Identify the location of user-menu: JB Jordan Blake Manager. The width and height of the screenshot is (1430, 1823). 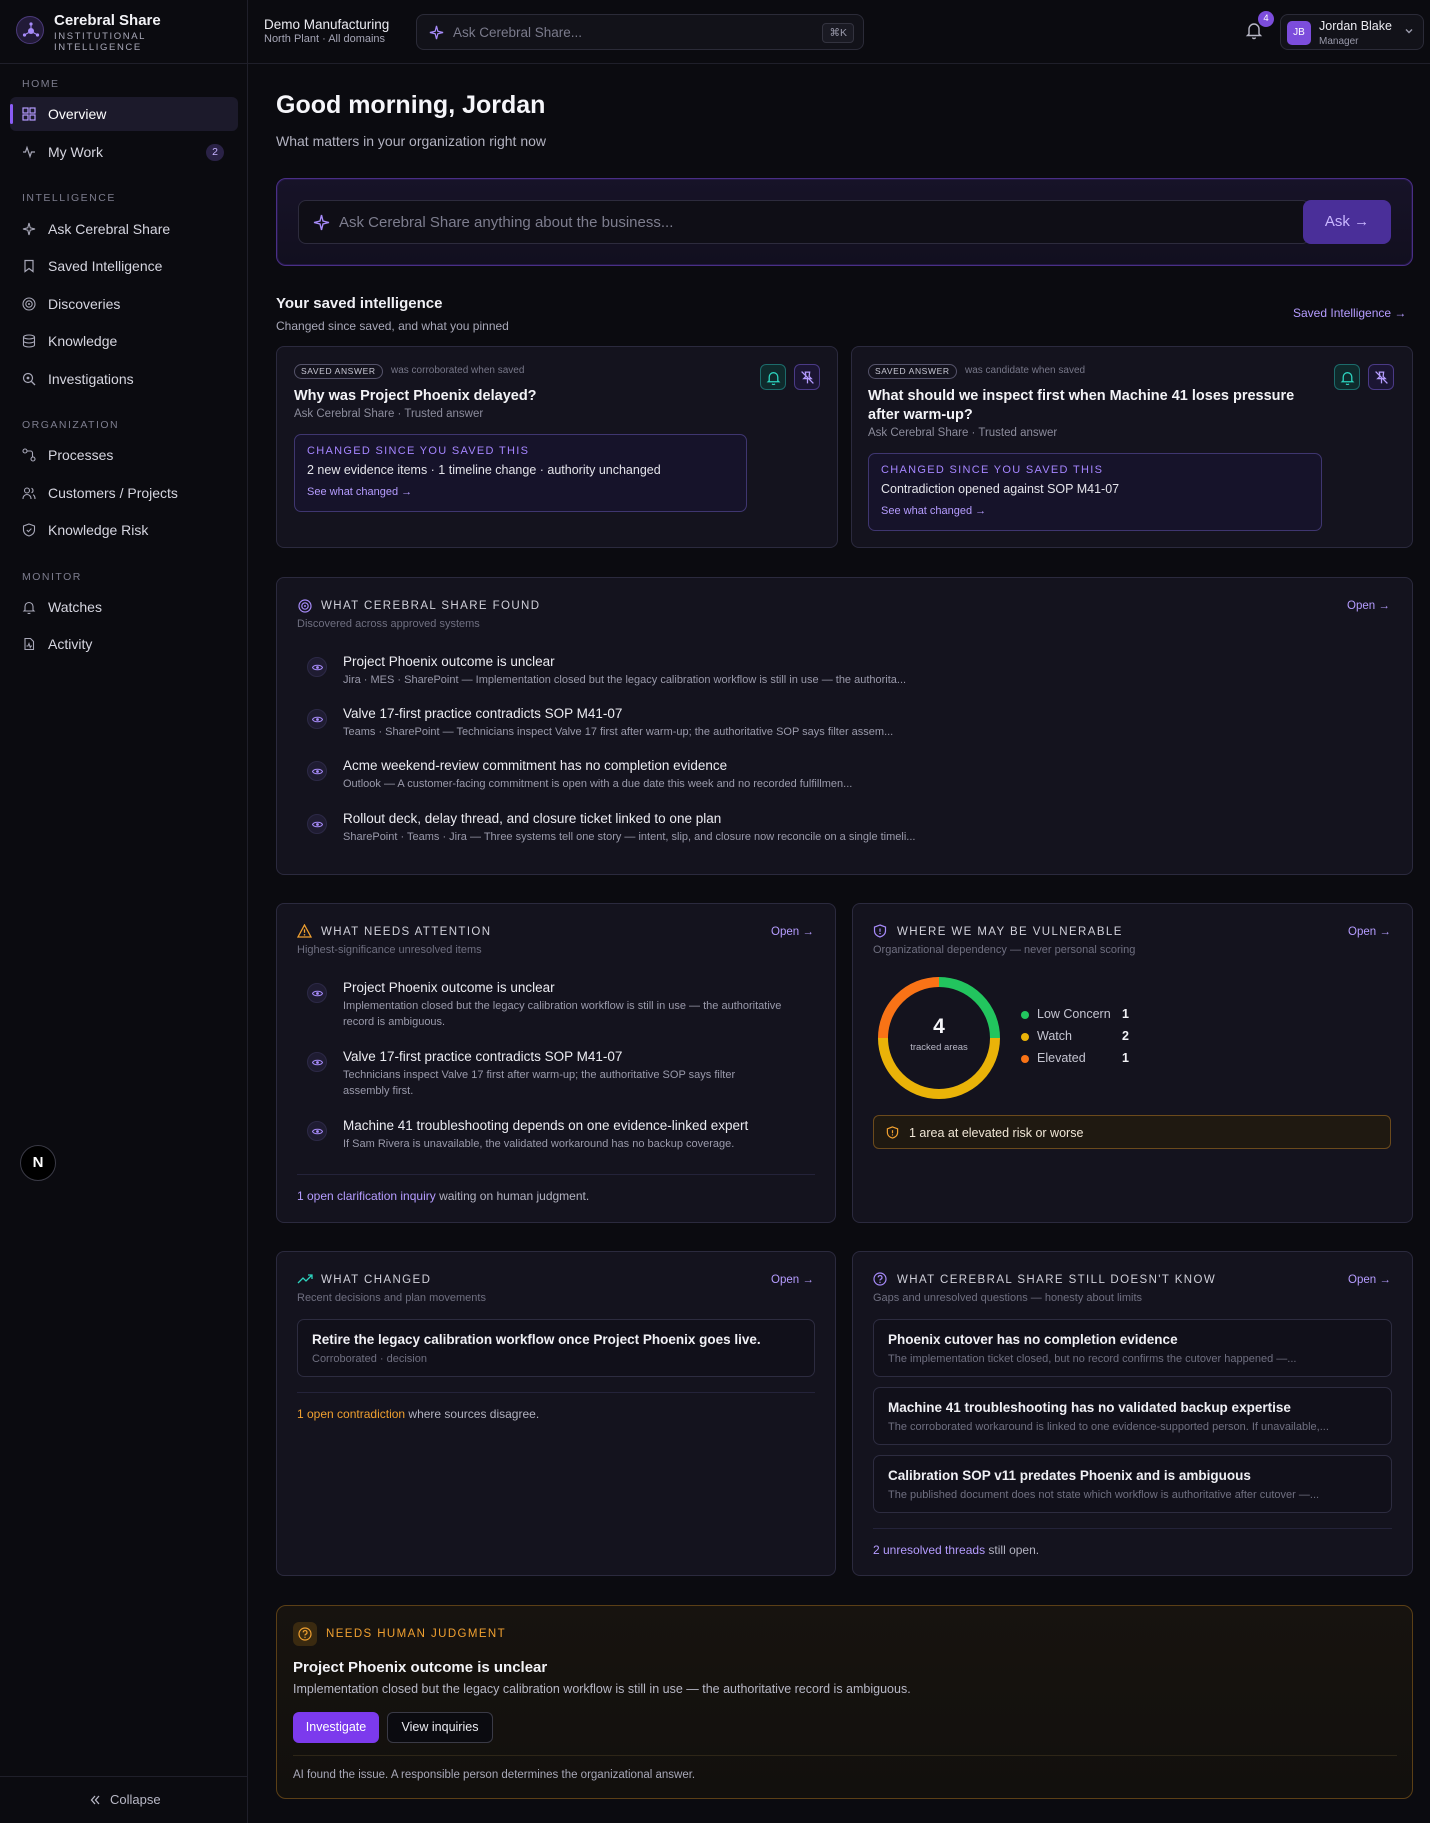
(1352, 32).